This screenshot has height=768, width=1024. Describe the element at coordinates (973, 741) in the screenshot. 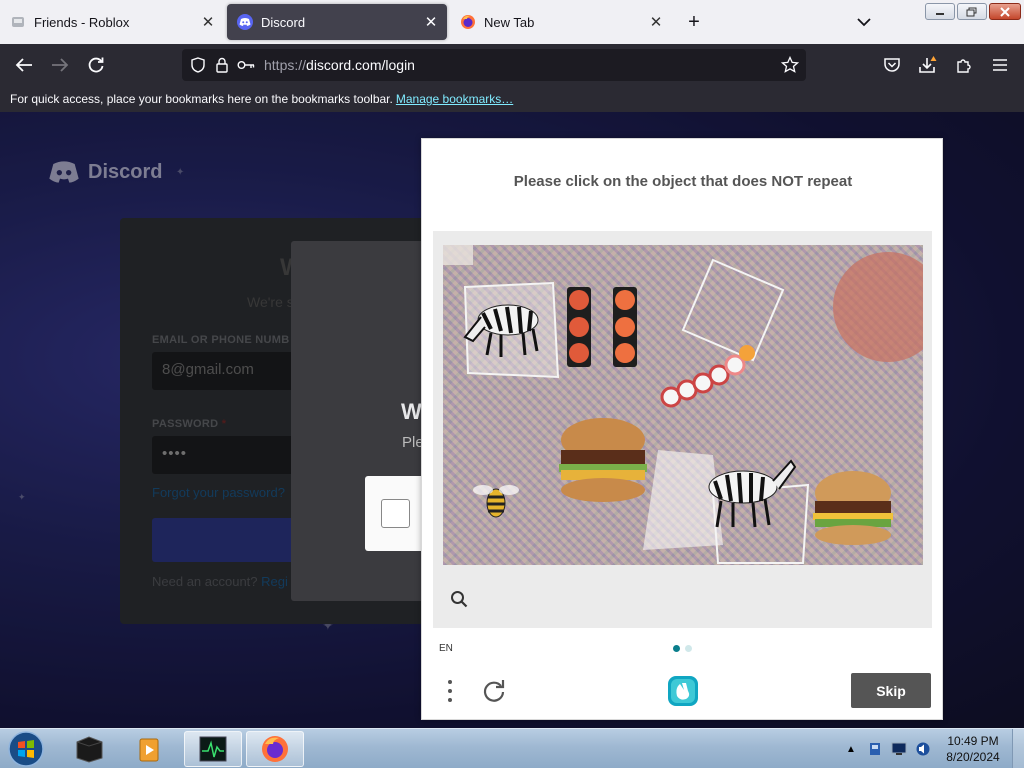

I see `clock-time: 10:49 PM` at that location.